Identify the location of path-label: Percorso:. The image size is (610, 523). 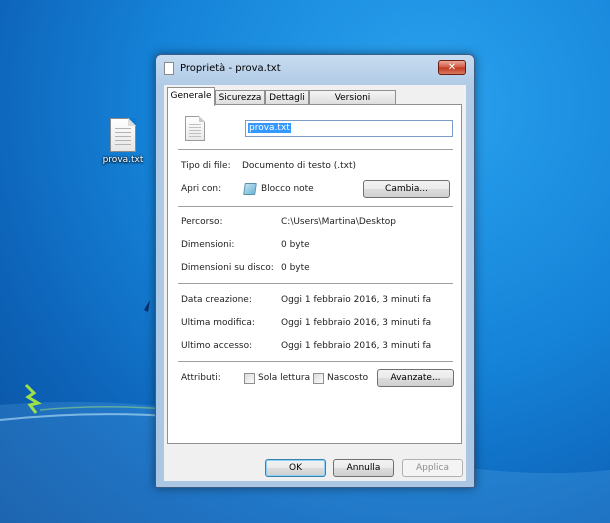
(202, 222).